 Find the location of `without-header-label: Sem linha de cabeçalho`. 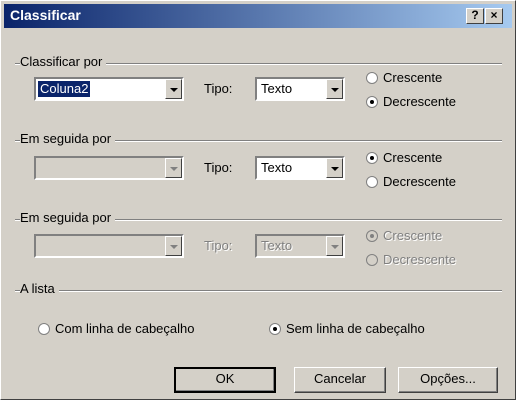

without-header-label: Sem linha de cabeçalho is located at coordinates (355, 328).